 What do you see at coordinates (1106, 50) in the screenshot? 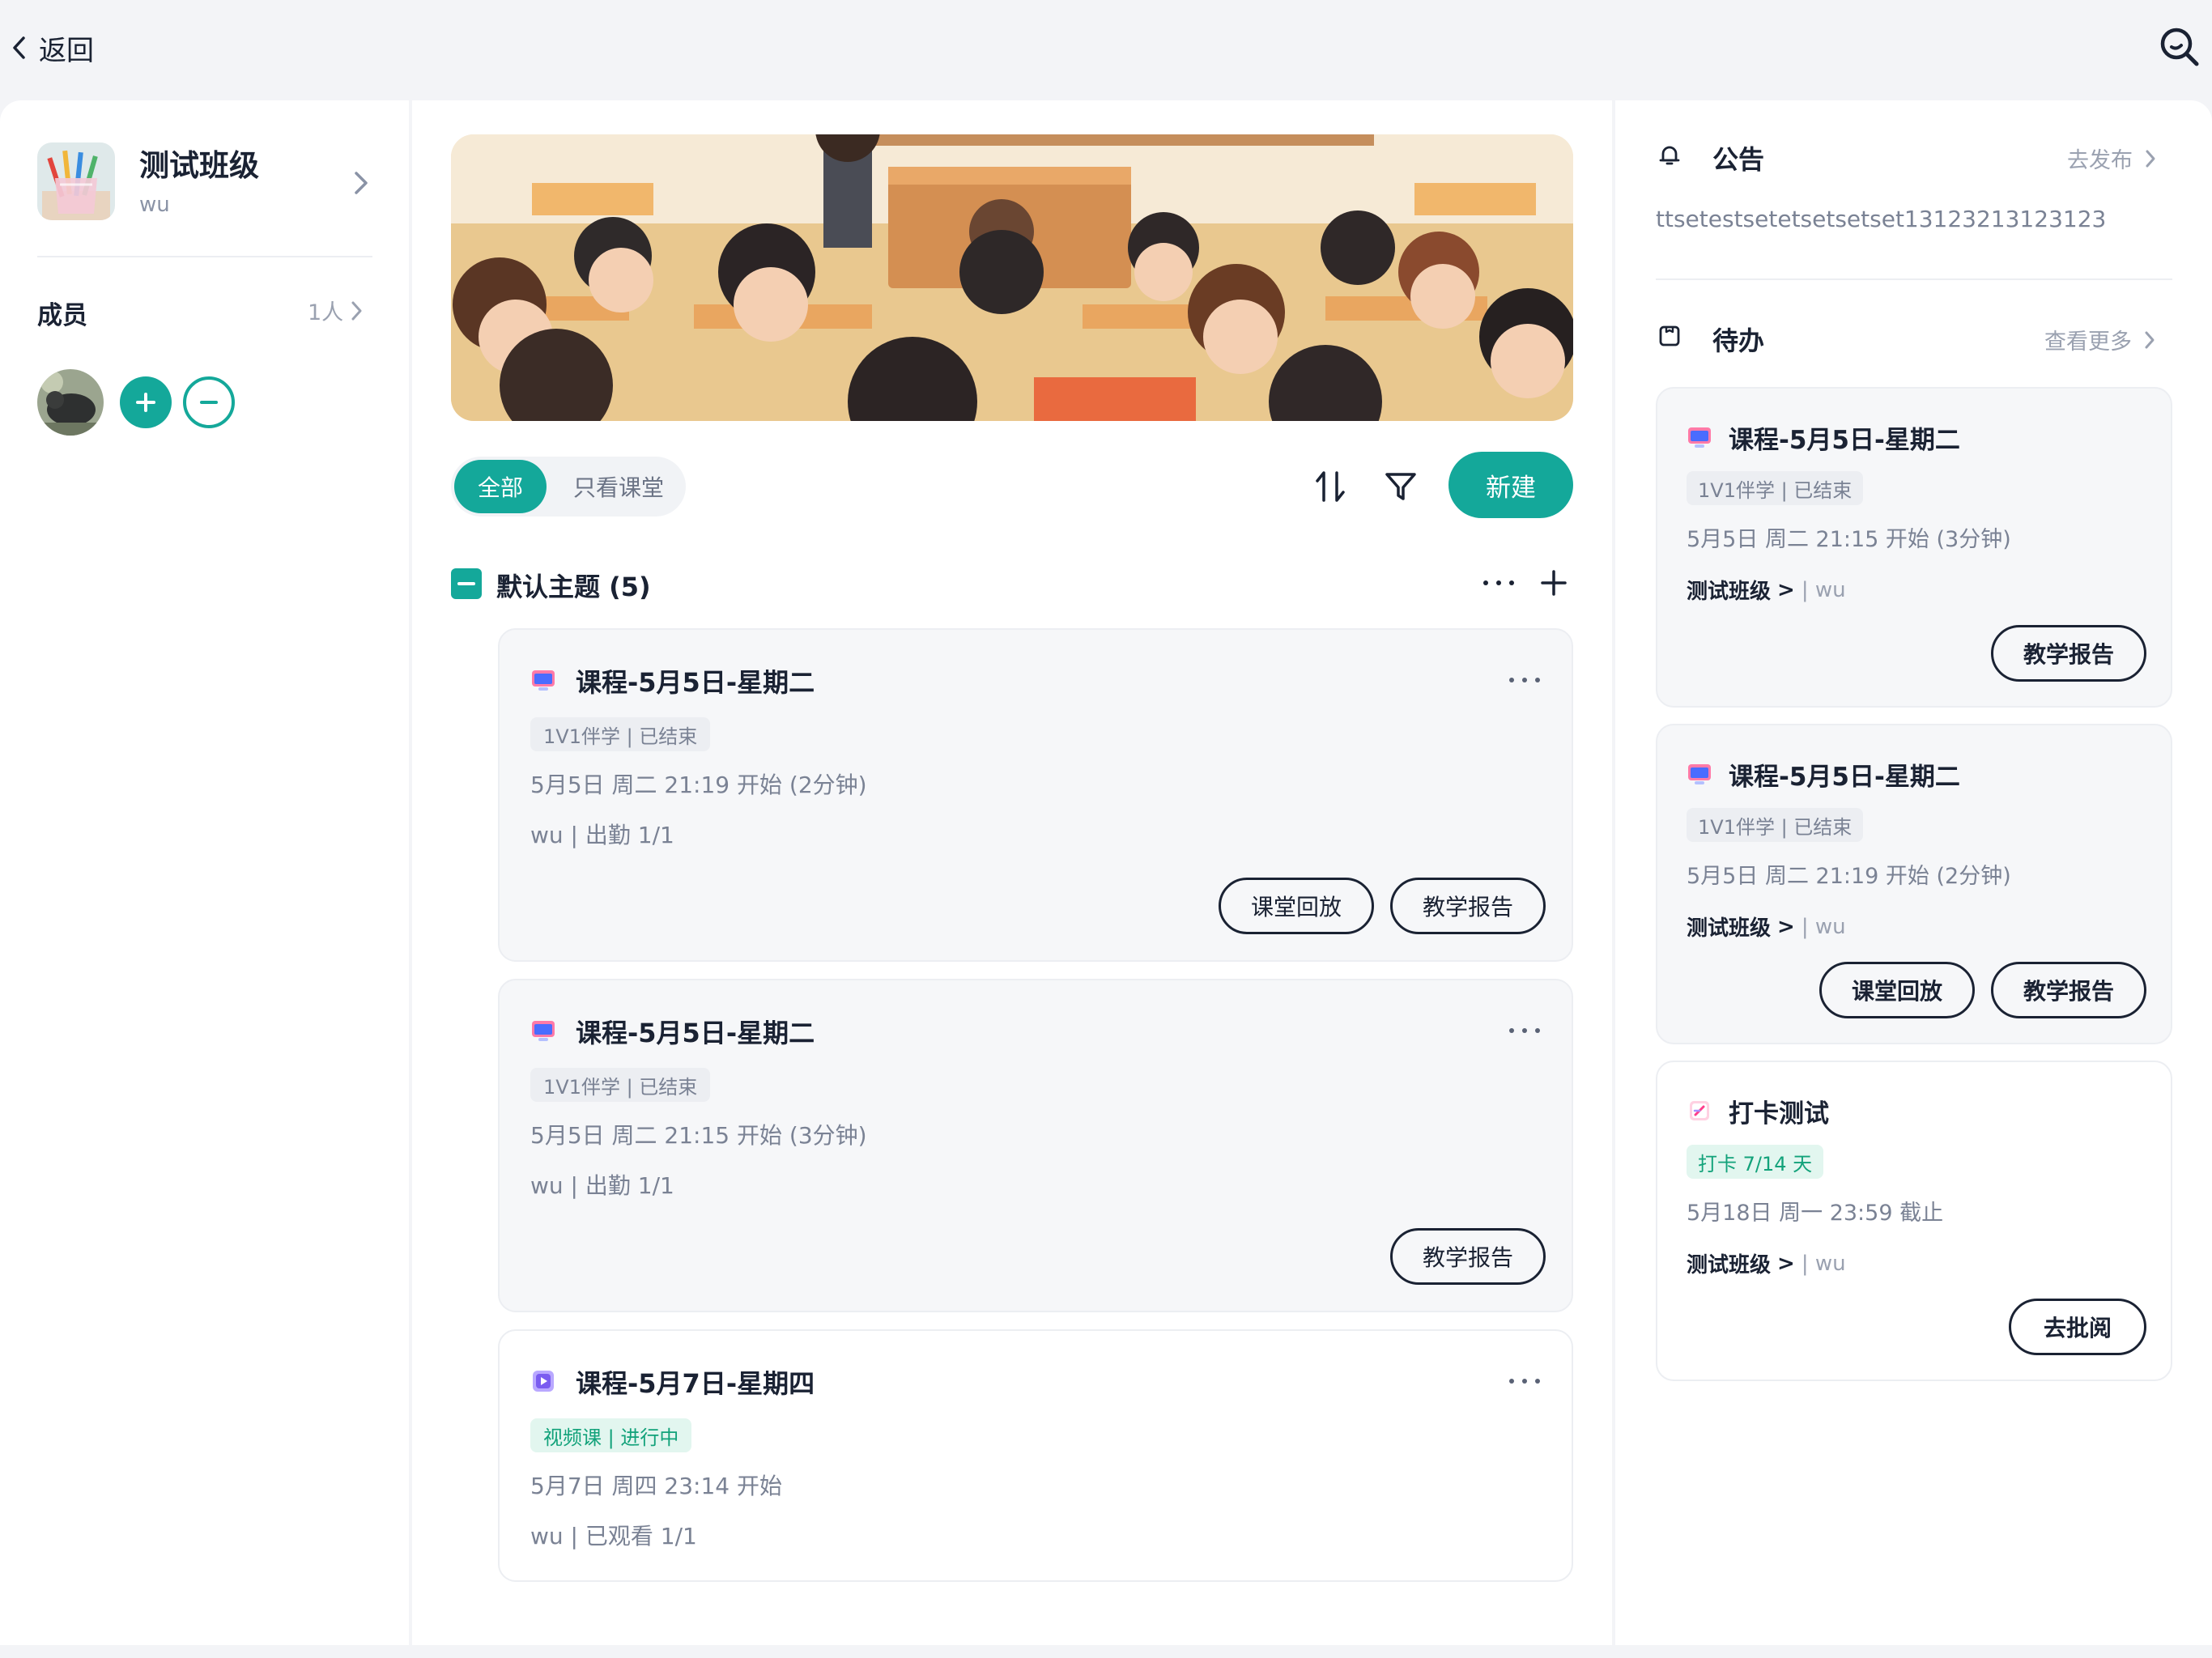
I see `top-bar: 返回` at bounding box center [1106, 50].